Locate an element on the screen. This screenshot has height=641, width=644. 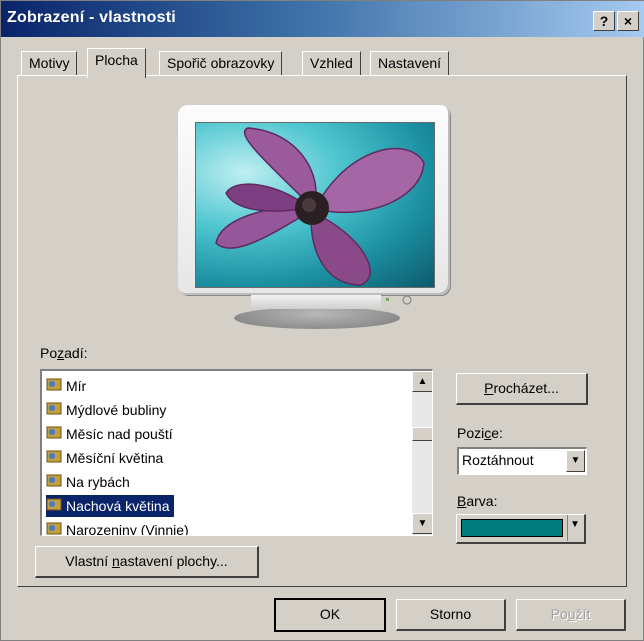
color-picker-button: ▼ is located at coordinates (521, 529).